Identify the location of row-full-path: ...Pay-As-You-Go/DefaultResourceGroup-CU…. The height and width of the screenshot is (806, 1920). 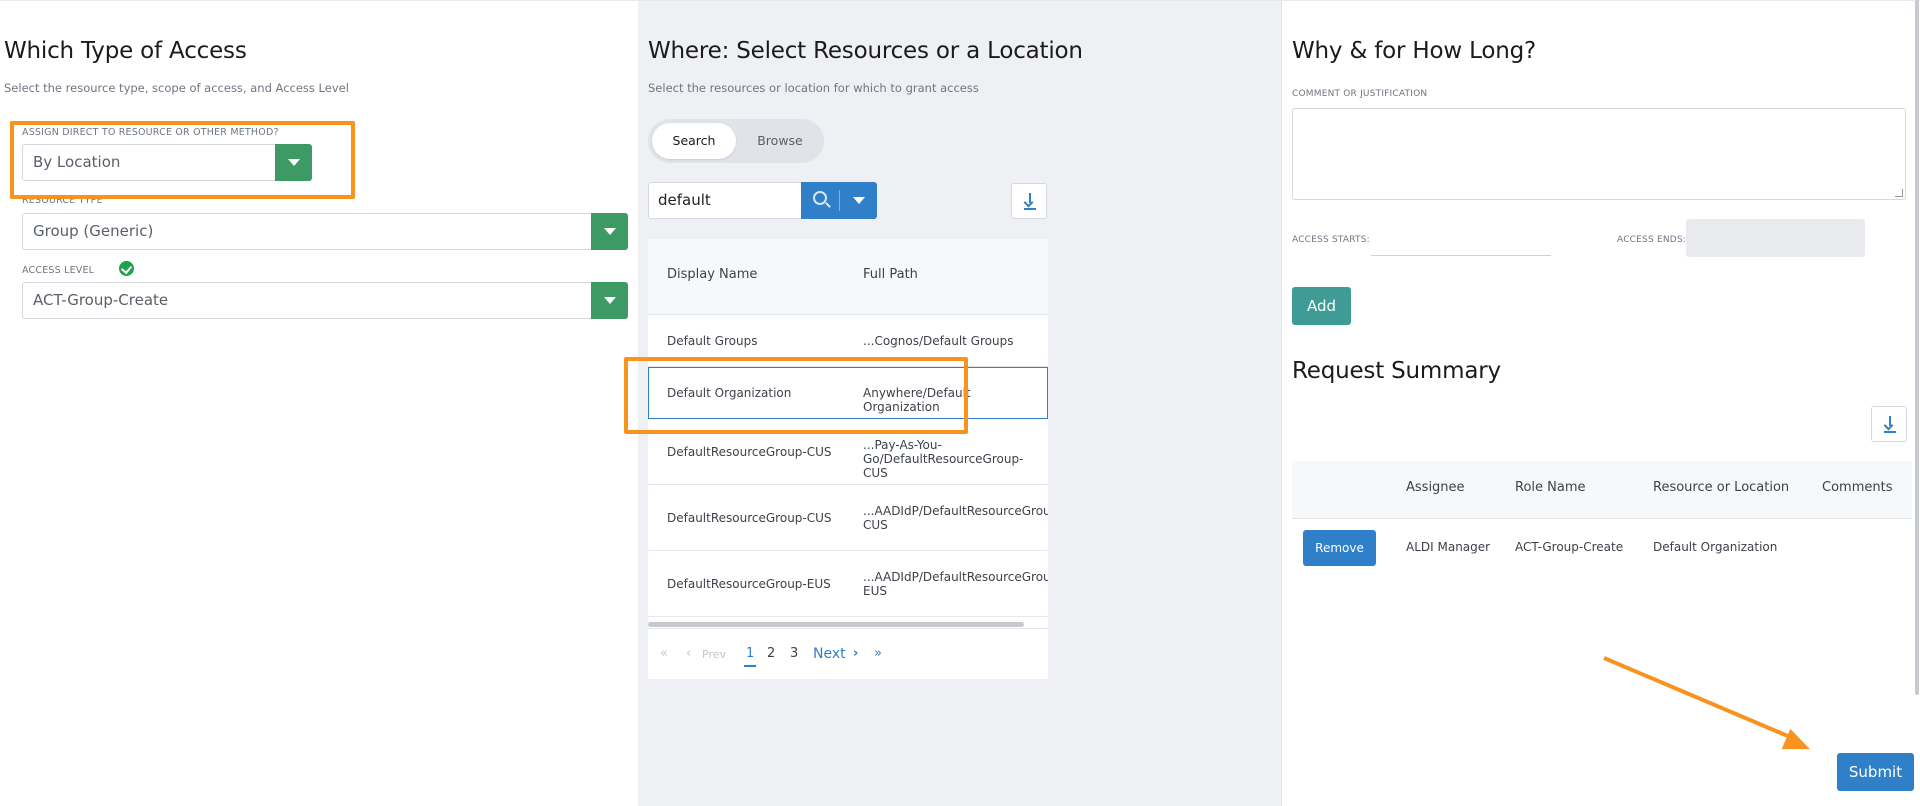
(943, 459).